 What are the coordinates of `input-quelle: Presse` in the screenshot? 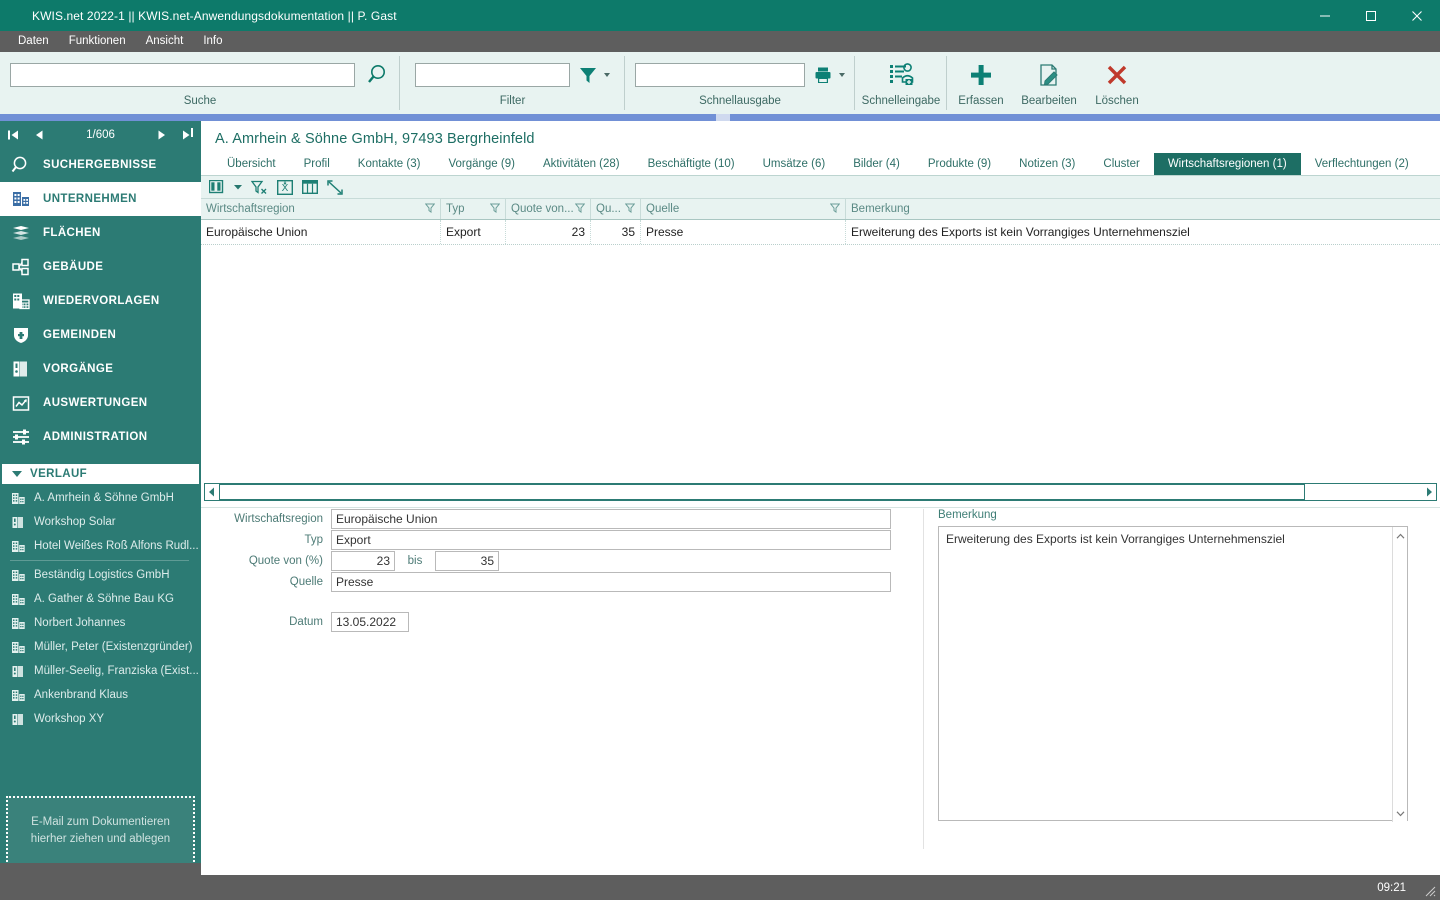 It's located at (611, 582).